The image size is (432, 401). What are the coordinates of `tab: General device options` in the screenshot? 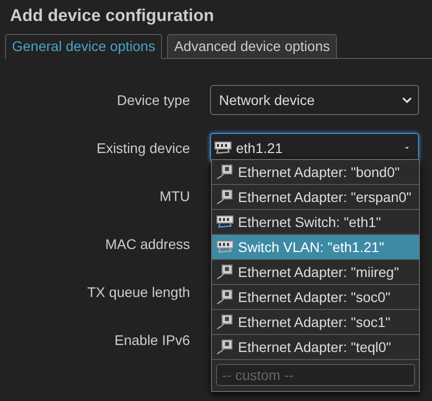 It's located at (83, 46).